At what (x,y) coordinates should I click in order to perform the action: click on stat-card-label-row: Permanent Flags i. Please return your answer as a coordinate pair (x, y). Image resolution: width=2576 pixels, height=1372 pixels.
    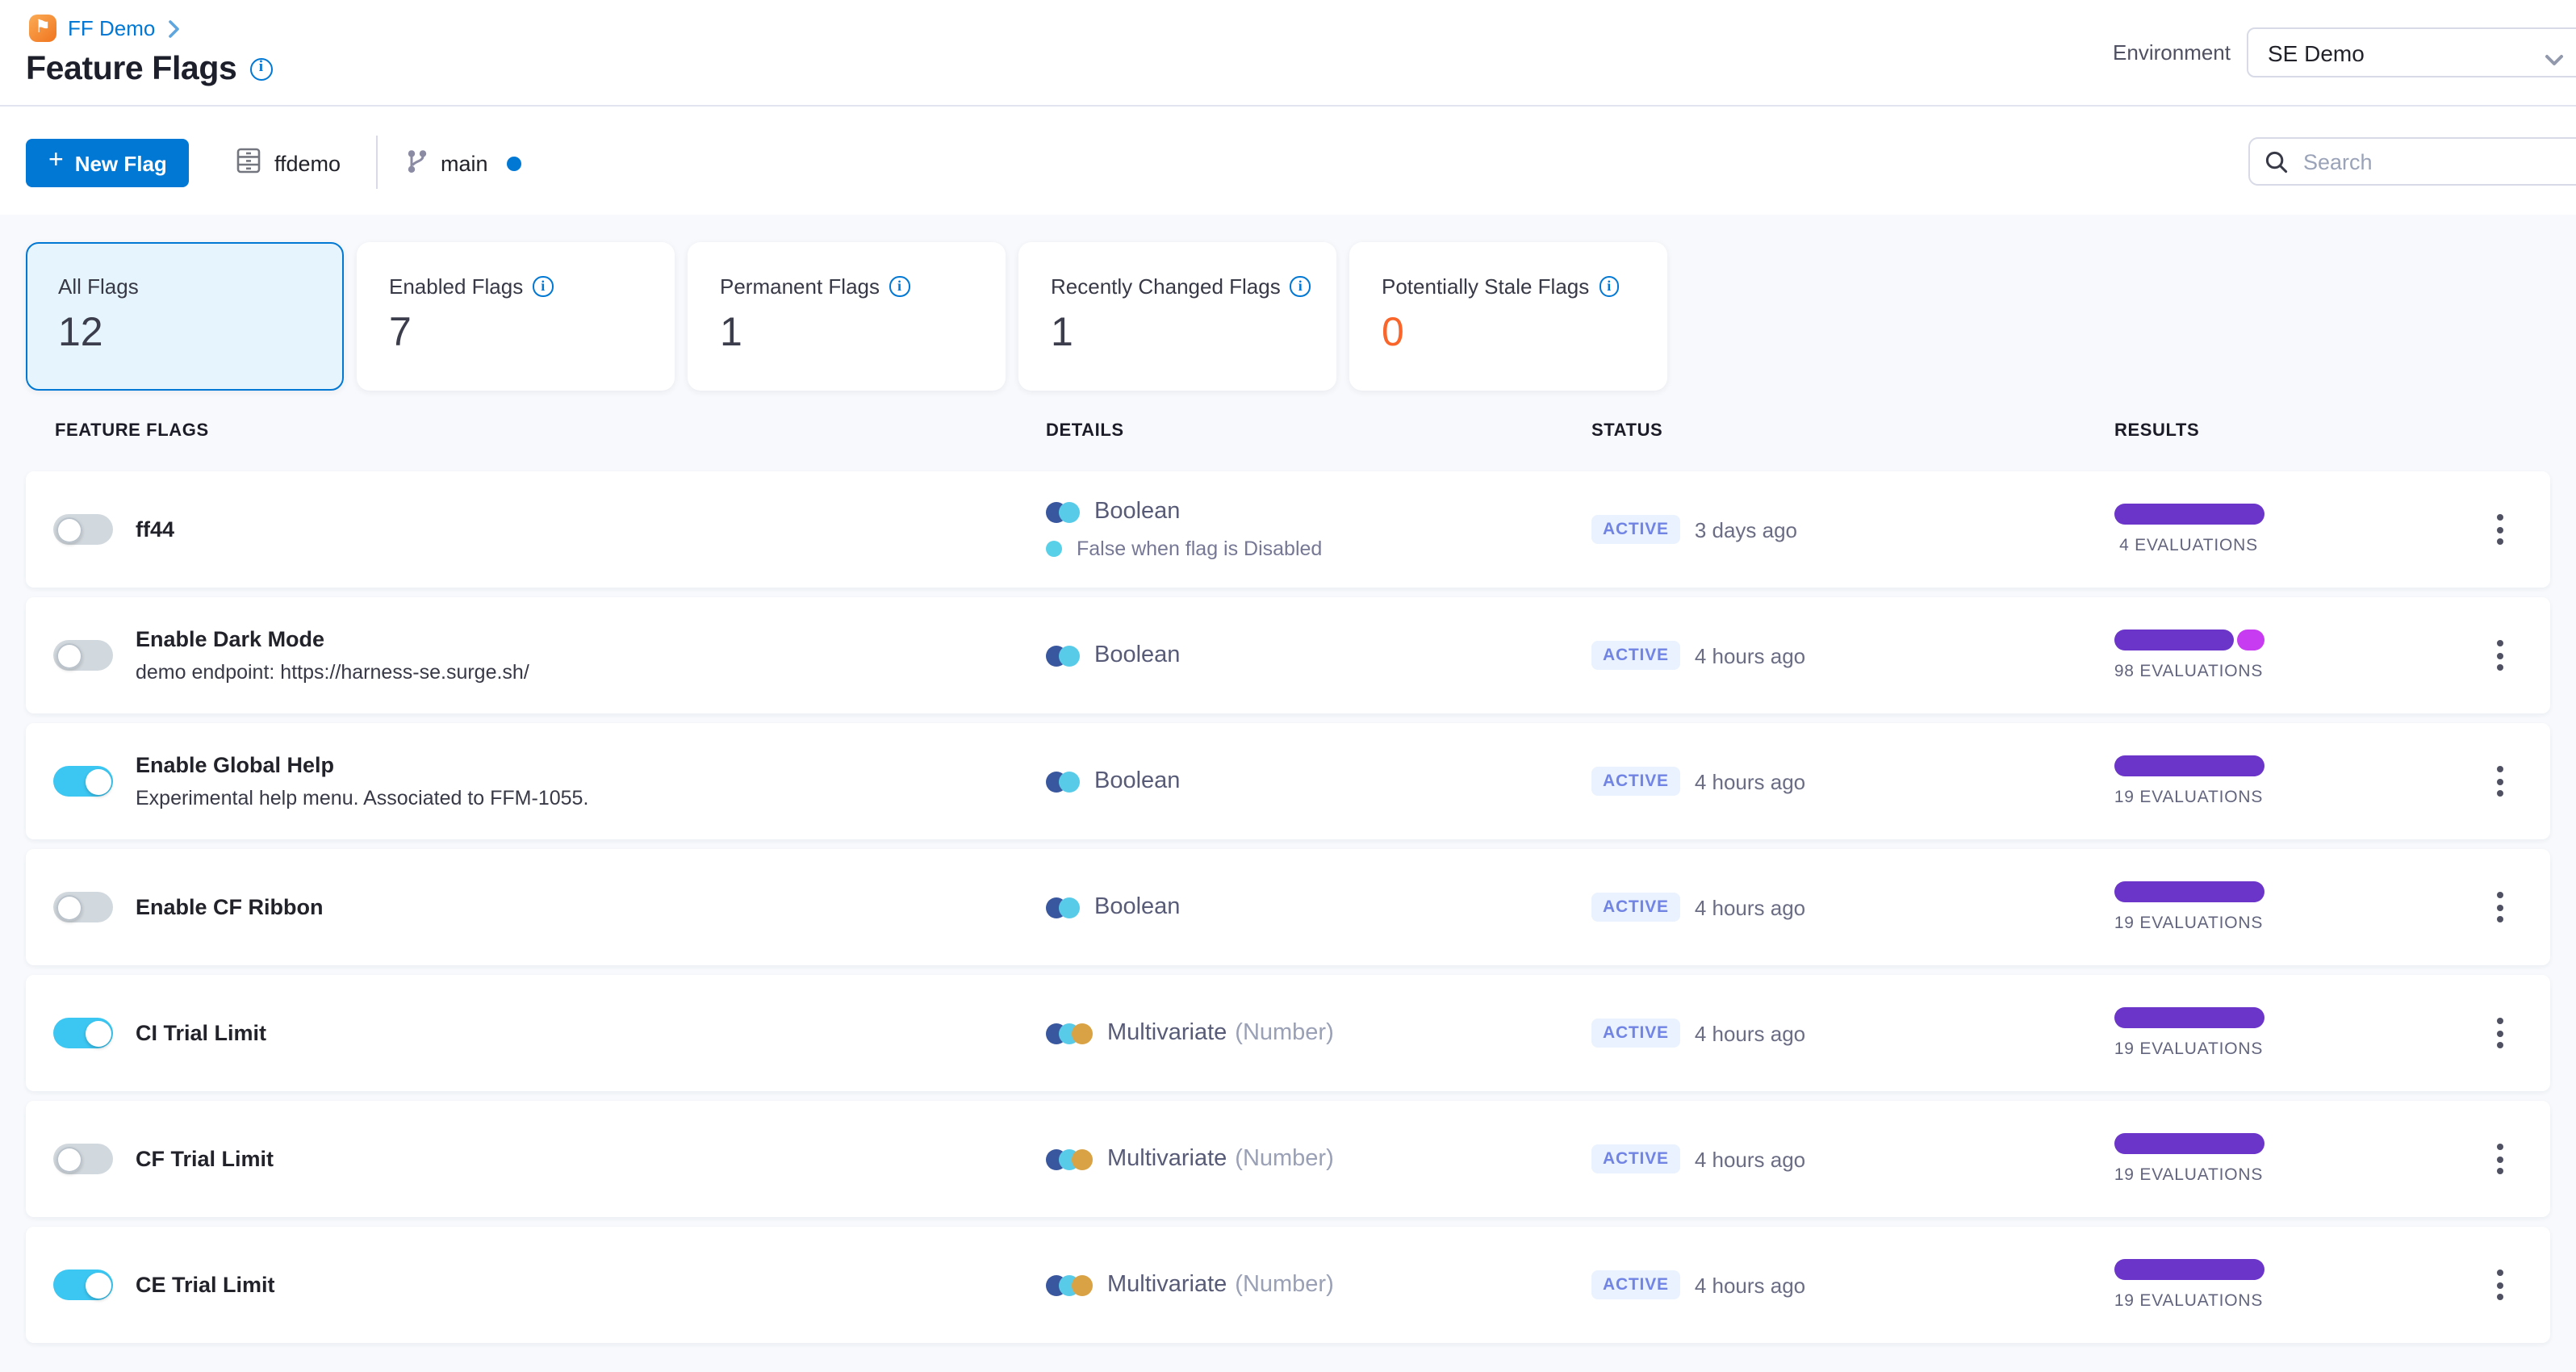
    Looking at the image, I should click on (862, 286).